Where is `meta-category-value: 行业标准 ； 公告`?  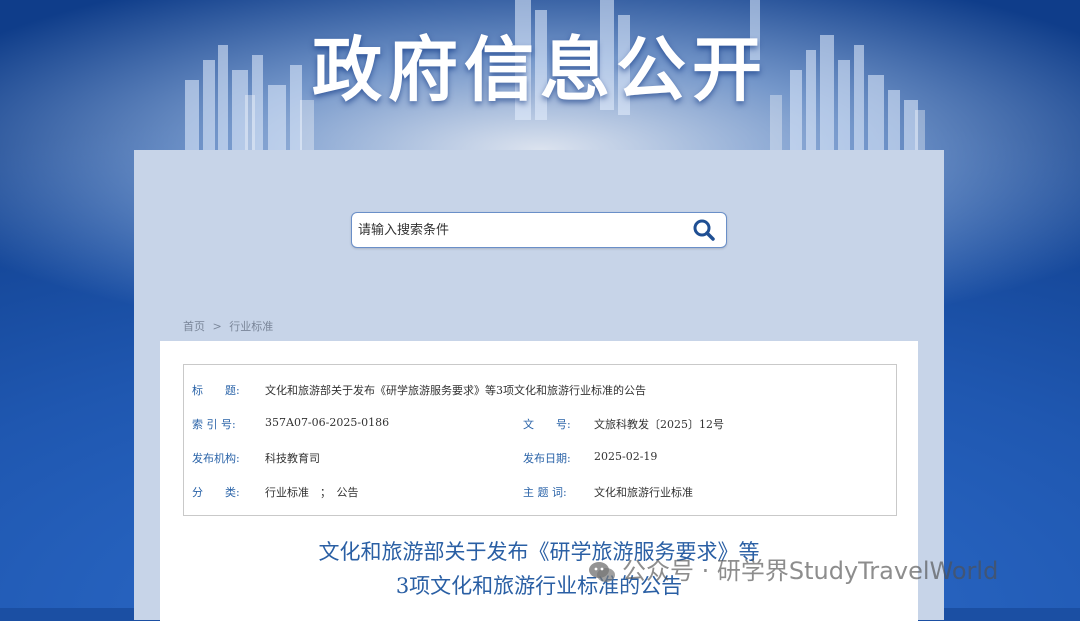
meta-category-value: 行业标准 ； 公告 is located at coordinates (312, 492).